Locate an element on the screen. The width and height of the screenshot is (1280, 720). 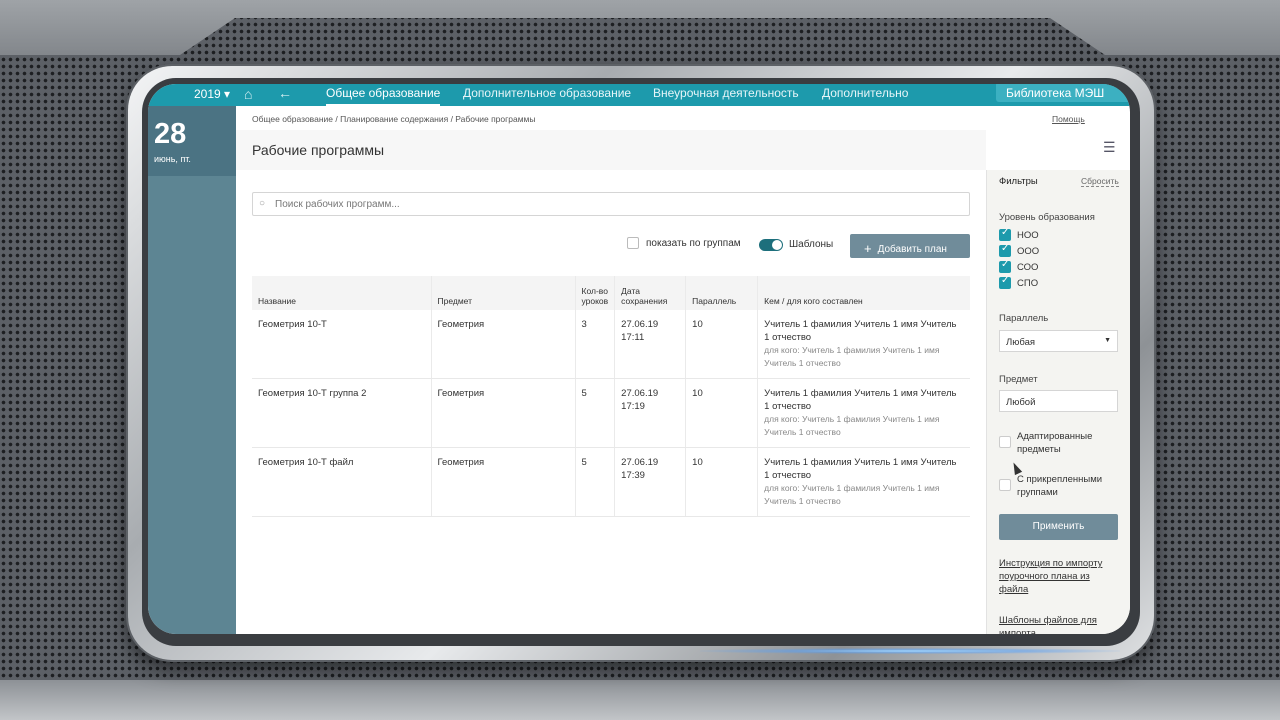
row-date: 27.06.19 17:11 is located at coordinates (650, 344).